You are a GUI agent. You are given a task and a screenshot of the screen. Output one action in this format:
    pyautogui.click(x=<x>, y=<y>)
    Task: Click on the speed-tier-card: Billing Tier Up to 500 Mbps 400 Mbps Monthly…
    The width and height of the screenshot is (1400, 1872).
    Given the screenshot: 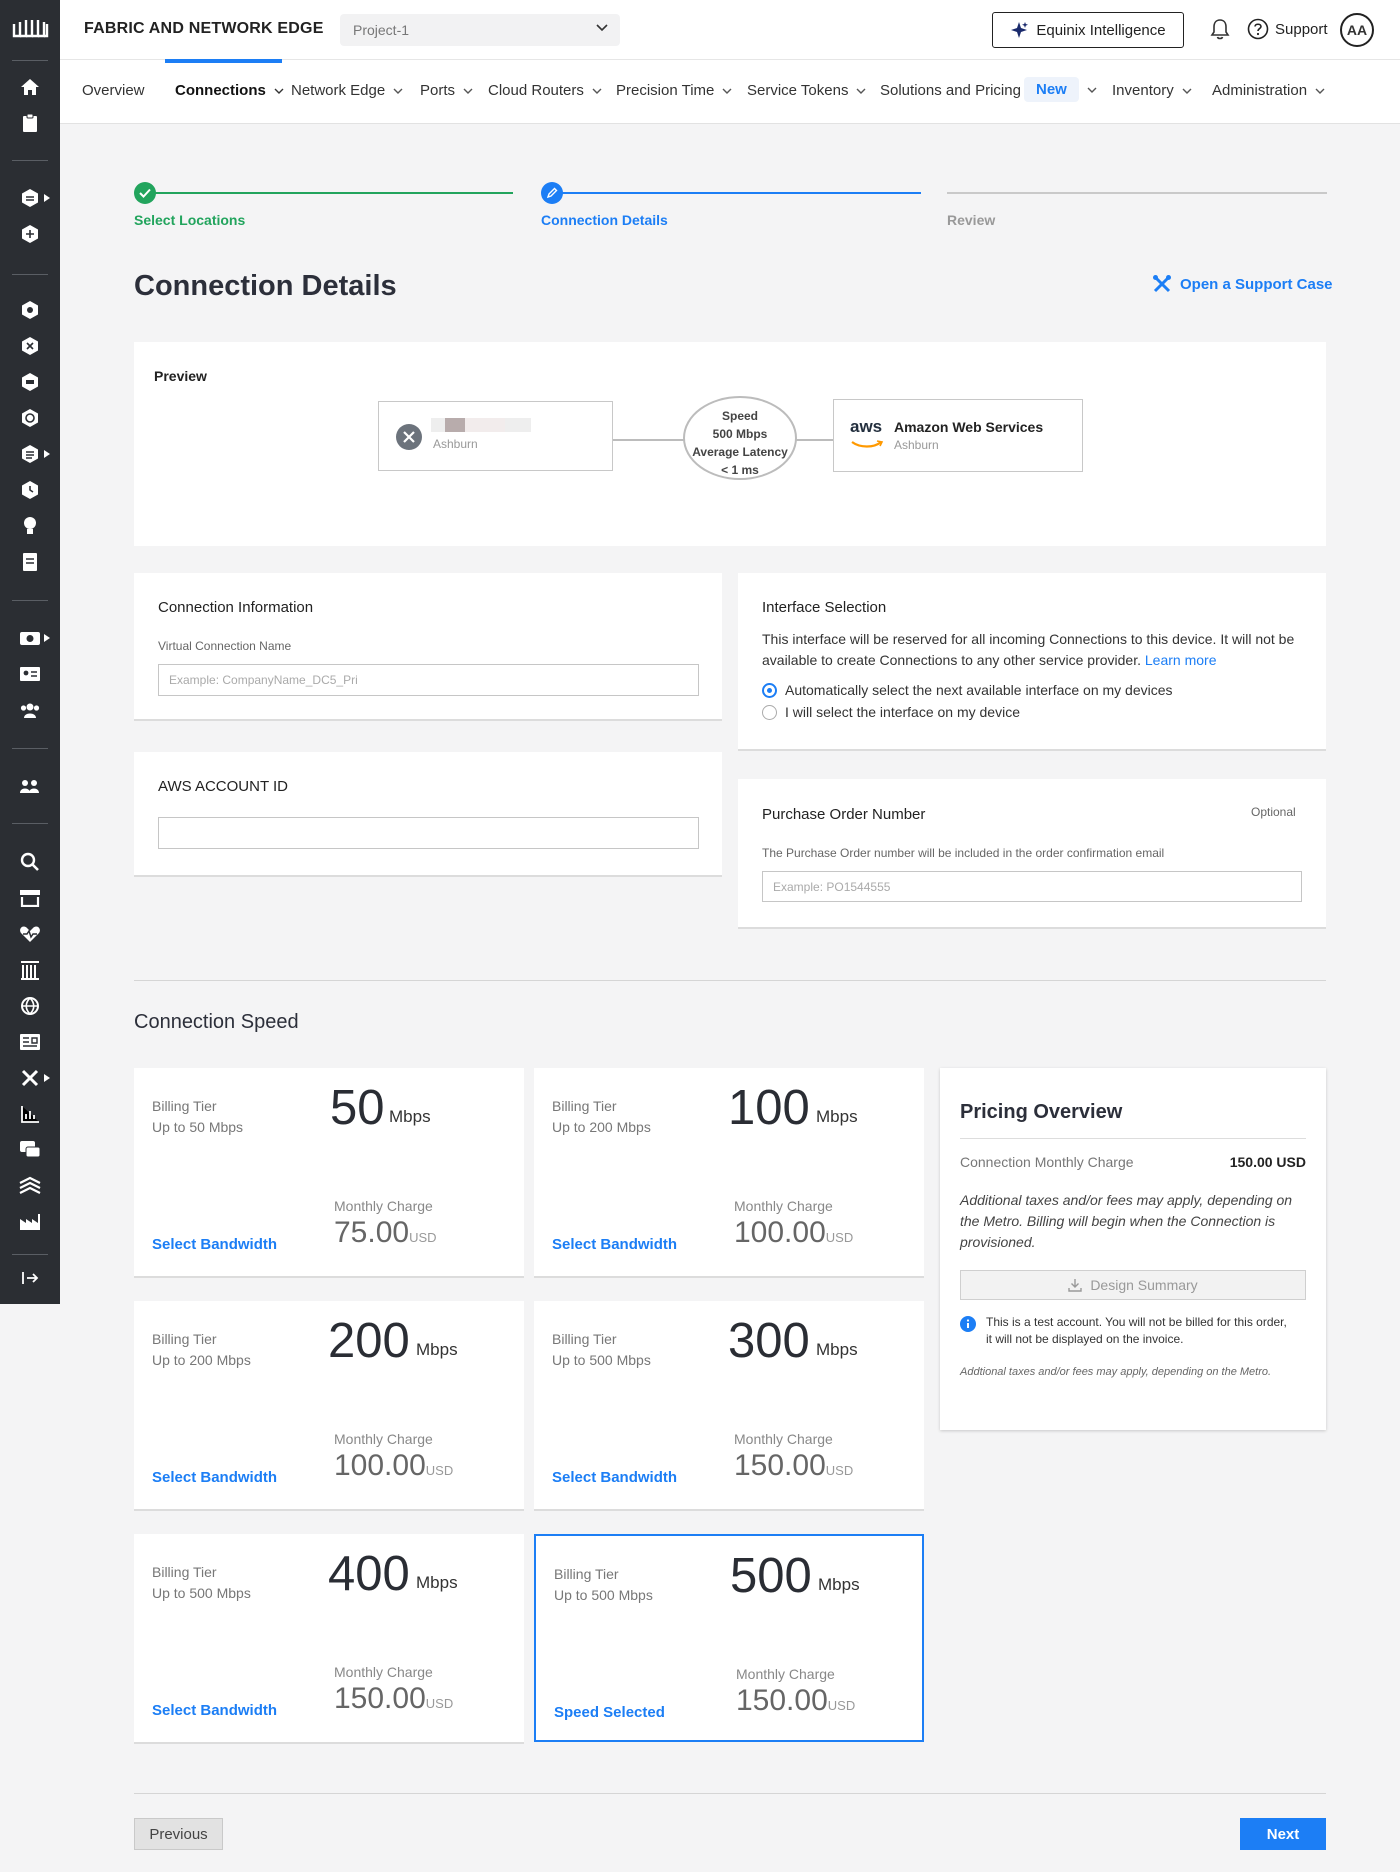 What is the action you would take?
    pyautogui.click(x=329, y=1638)
    